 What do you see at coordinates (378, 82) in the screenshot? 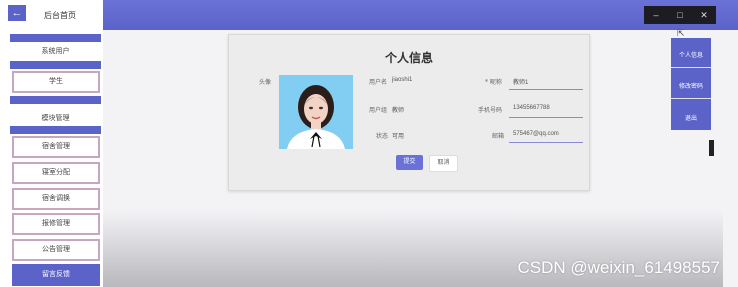
I see `username-label: 用户名` at bounding box center [378, 82].